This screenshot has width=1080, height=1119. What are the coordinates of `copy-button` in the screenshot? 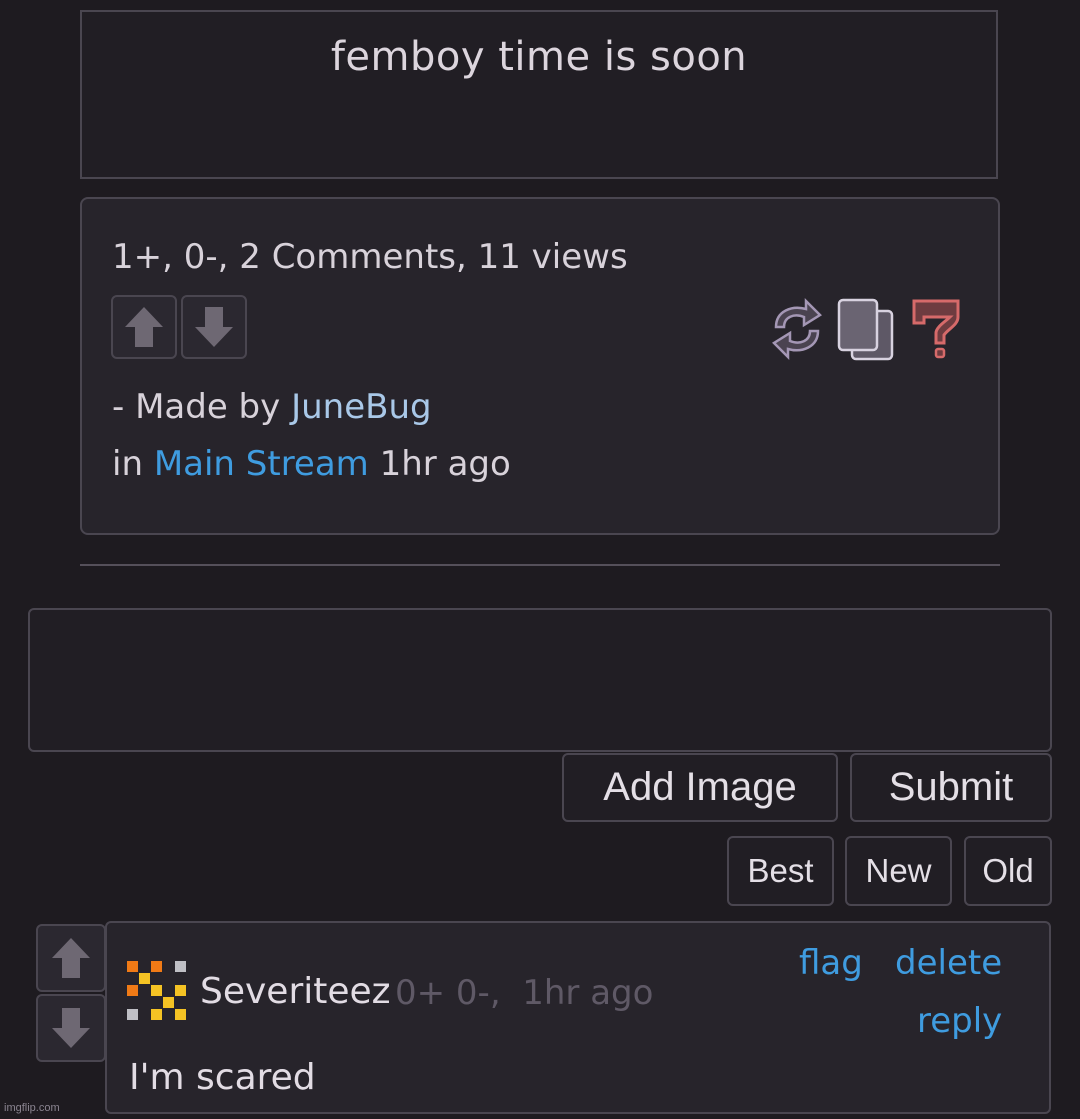 It's located at (867, 332).